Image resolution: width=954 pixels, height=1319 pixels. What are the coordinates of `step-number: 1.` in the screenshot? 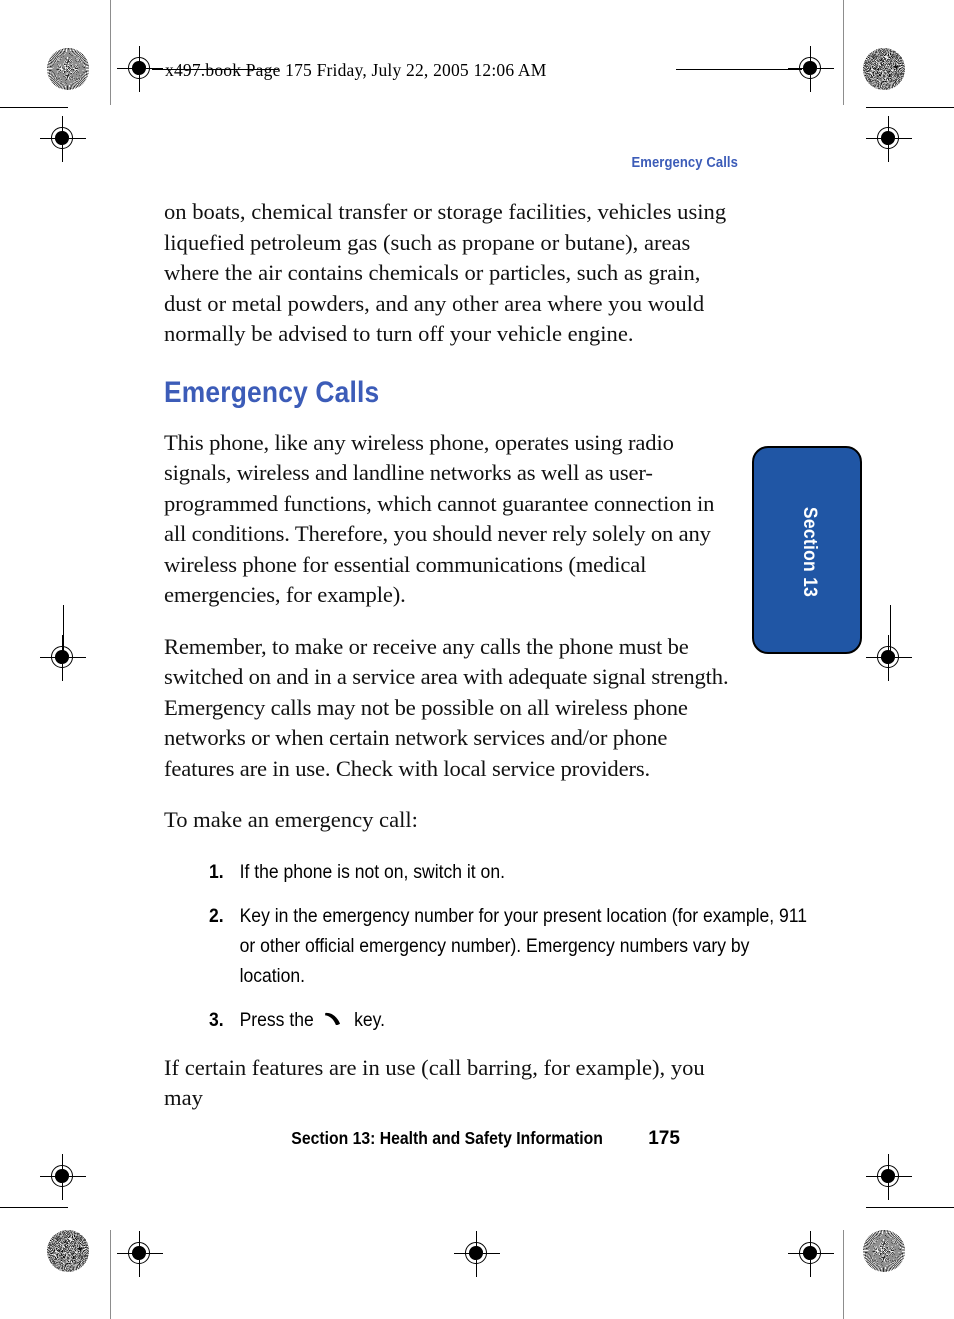 It's located at (216, 871).